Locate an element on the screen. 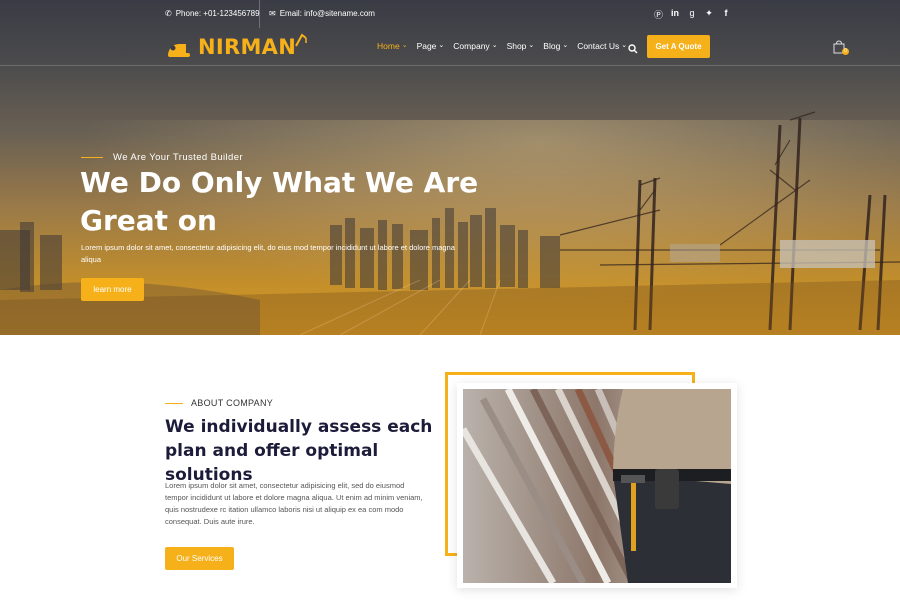 This screenshot has height=600, width=900. worker-photo-card is located at coordinates (597, 485).